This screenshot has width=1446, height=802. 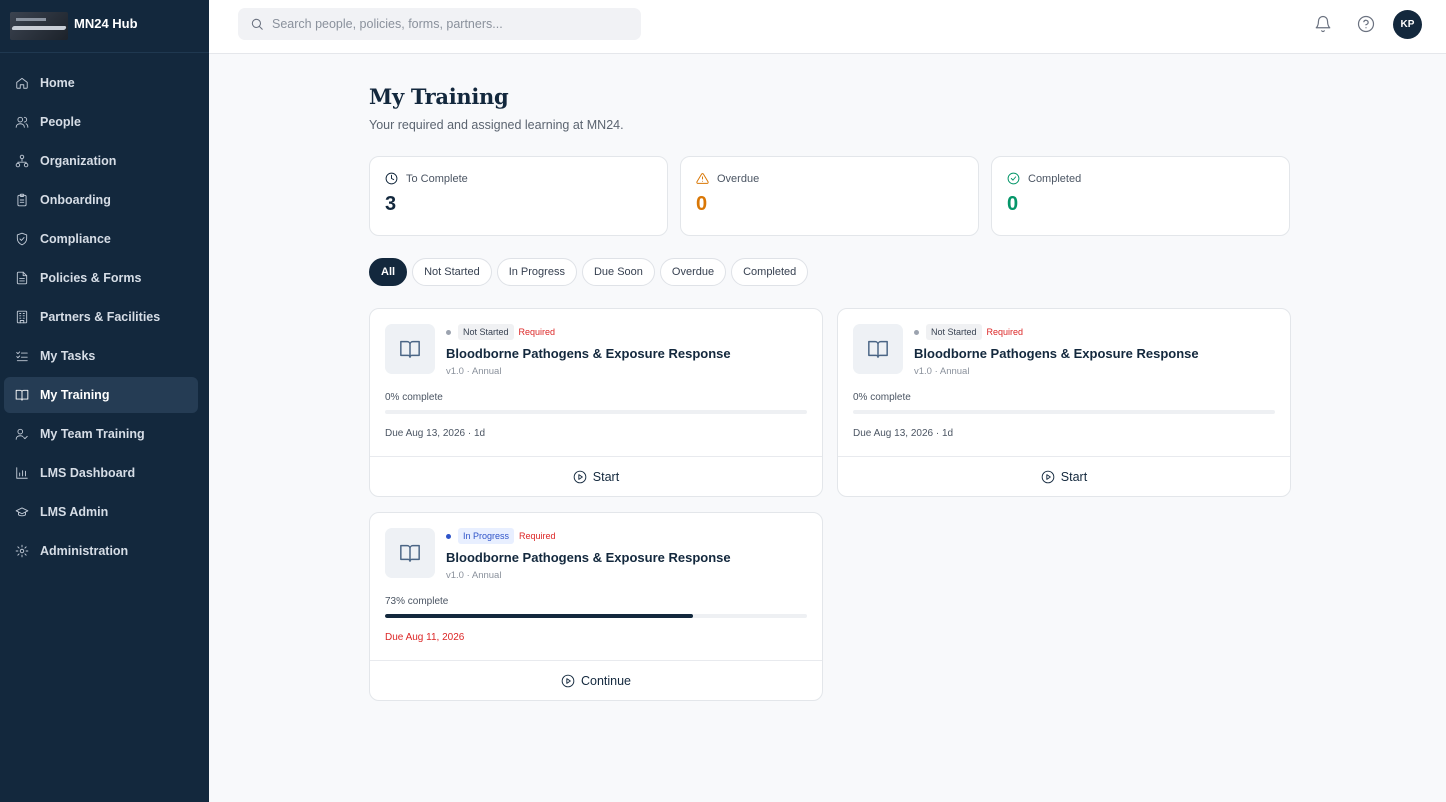 I want to click on stat-card-to-complete: To Complete 3, so click(x=518, y=196).